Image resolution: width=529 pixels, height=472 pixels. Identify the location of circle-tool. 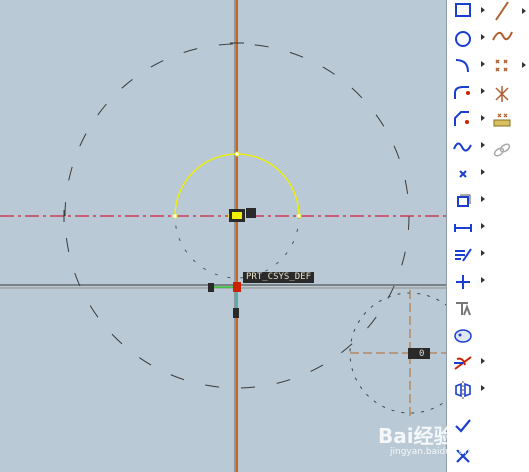
(468, 39).